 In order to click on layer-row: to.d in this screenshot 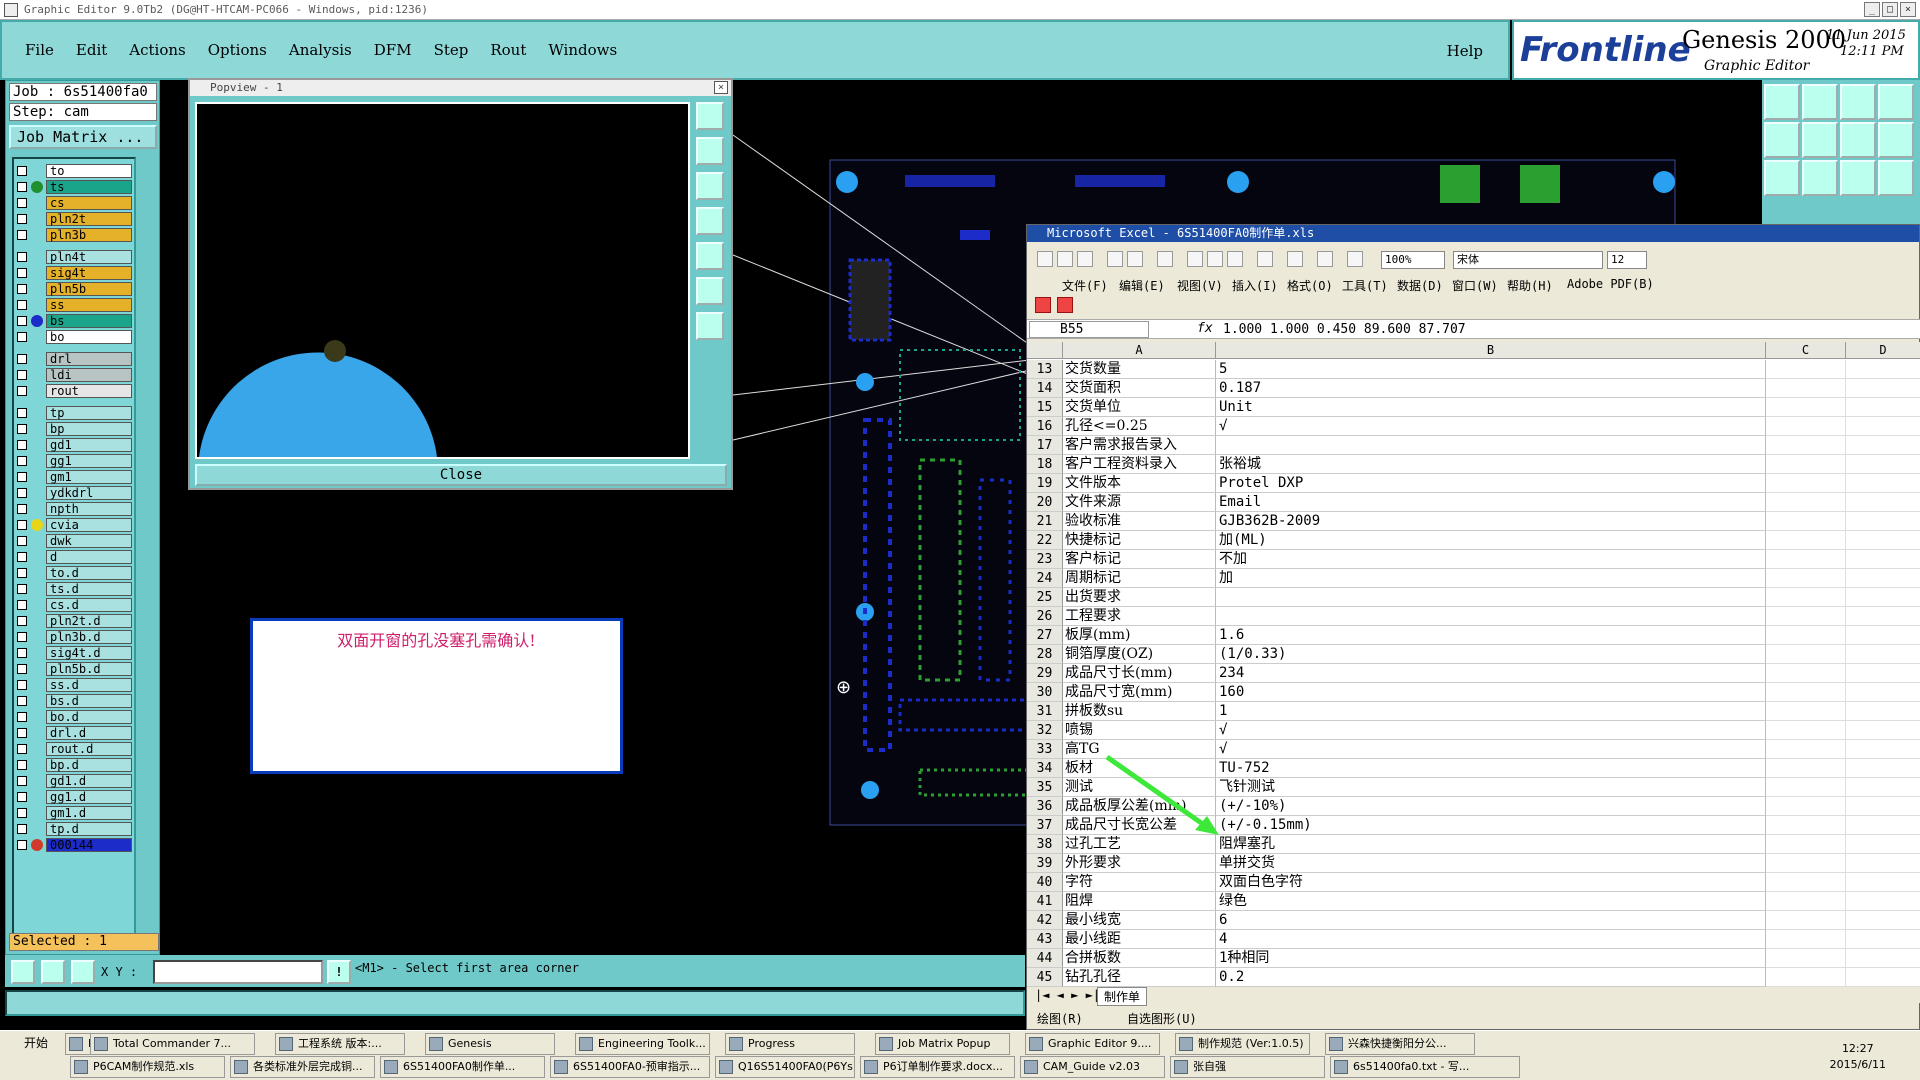, I will do `click(74, 573)`.